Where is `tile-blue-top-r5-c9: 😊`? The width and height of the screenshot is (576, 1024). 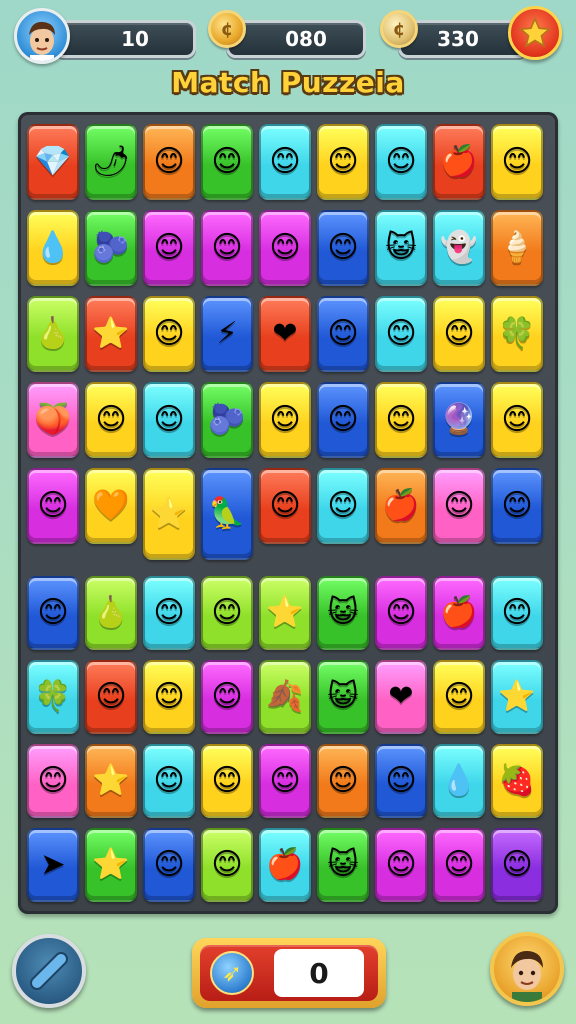 tile-blue-top-r5-c9: 😊 is located at coordinates (517, 506).